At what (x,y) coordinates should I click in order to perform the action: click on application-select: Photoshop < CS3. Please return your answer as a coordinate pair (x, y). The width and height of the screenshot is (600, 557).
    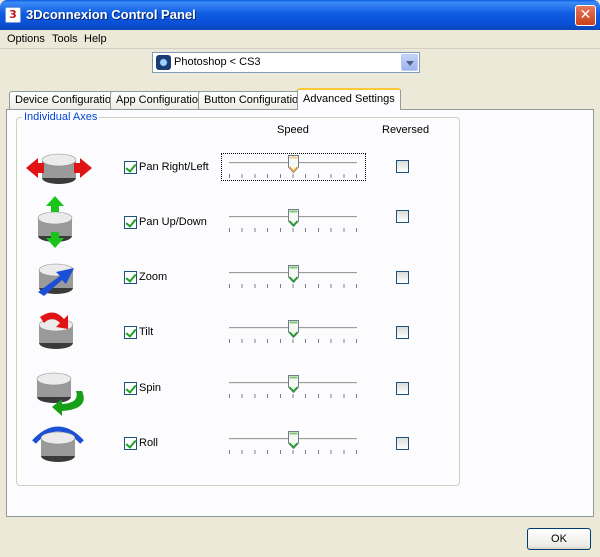
    Looking at the image, I should click on (286, 62).